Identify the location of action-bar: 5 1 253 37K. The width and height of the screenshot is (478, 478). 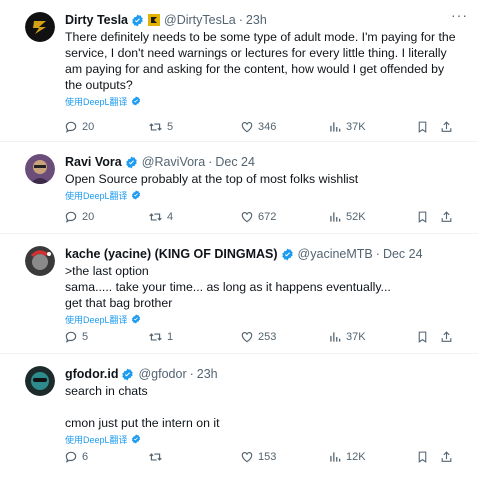
(265, 337).